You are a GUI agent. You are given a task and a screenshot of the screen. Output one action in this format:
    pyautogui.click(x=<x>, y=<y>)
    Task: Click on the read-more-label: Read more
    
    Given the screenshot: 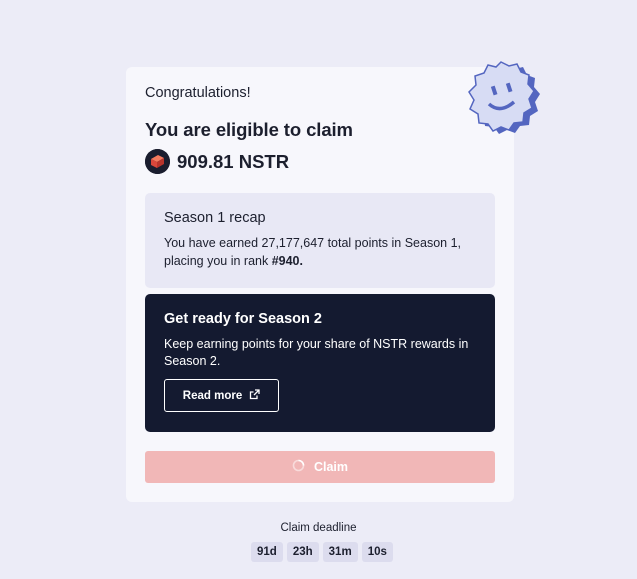 What is the action you would take?
    pyautogui.click(x=212, y=395)
    